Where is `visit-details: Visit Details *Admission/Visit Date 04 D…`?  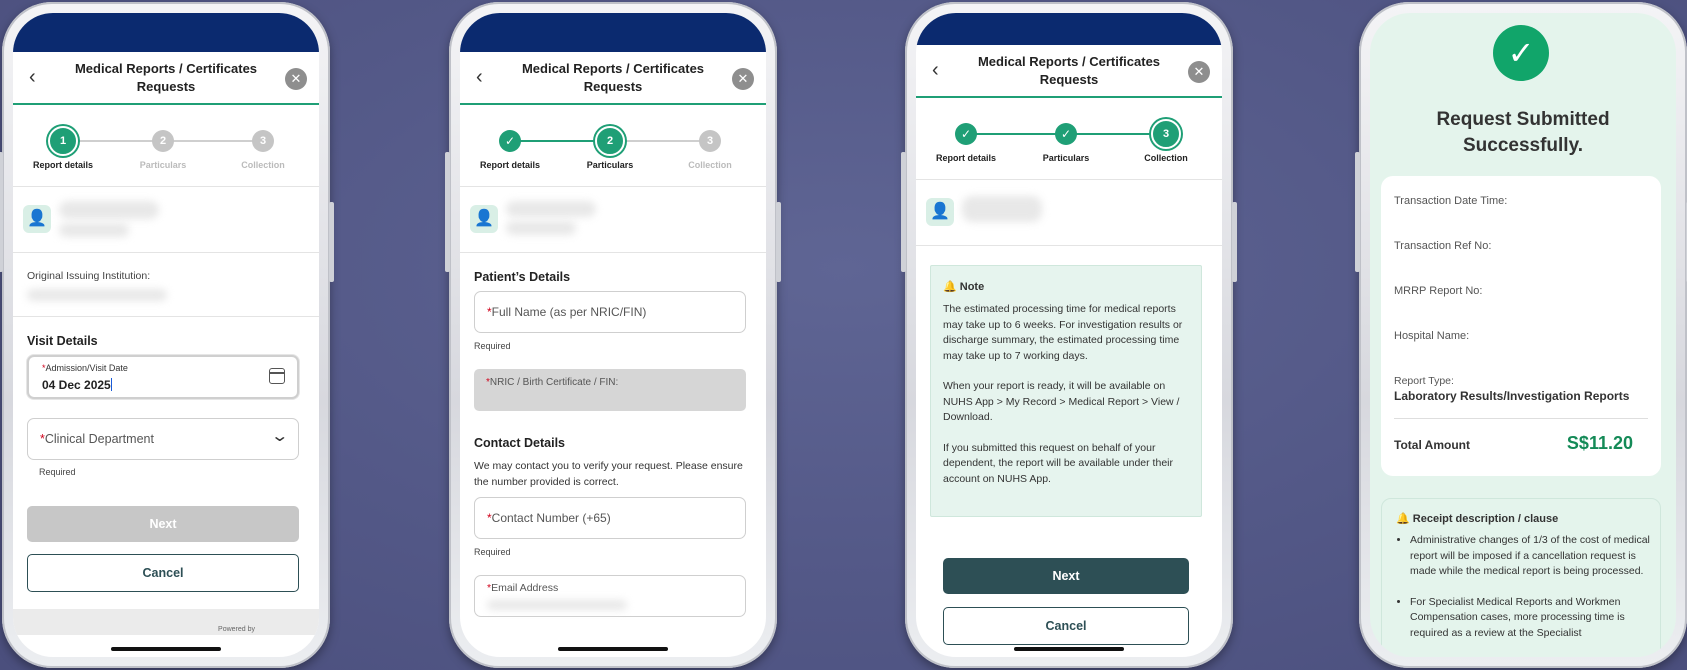
visit-details: Visit Details *Admission/Visit Date 04 D… is located at coordinates (166, 462).